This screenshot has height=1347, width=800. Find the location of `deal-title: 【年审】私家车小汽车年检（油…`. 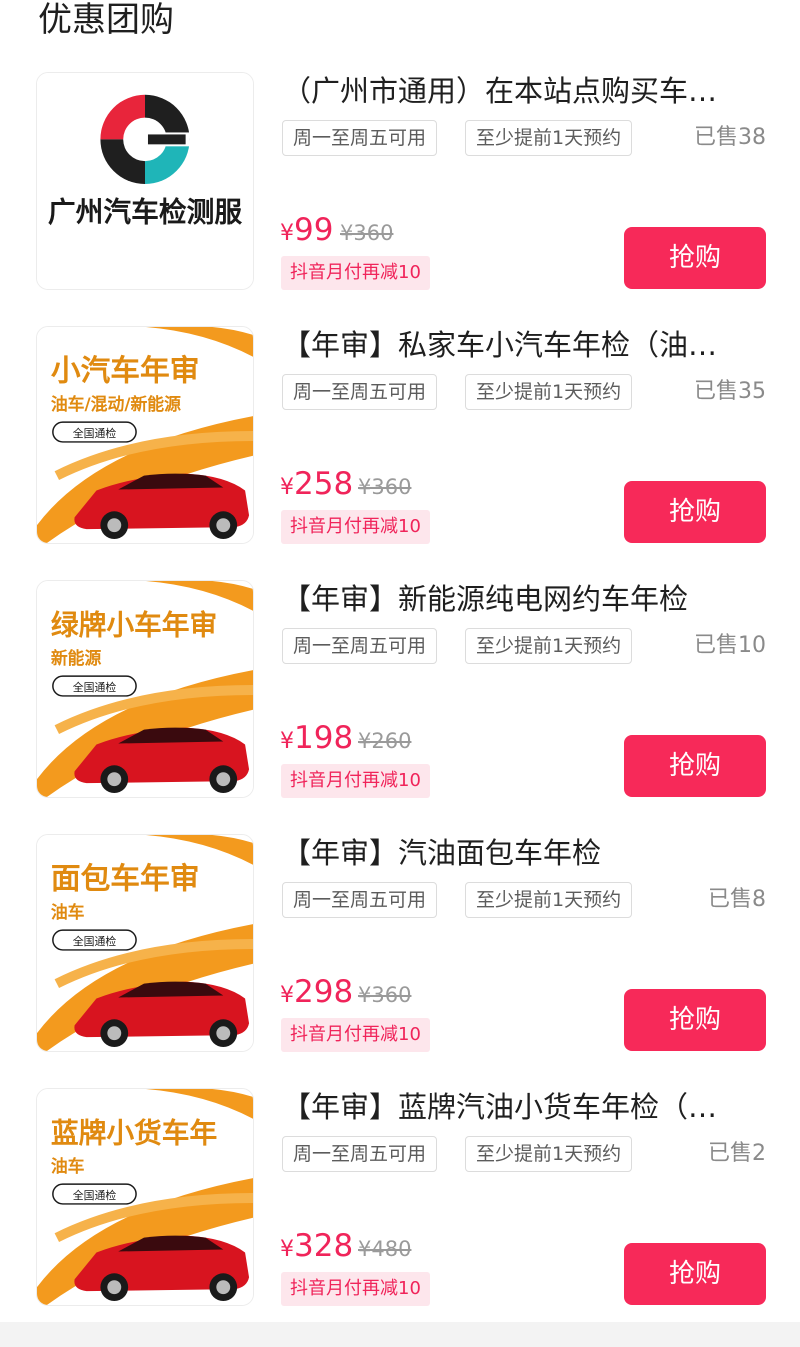

deal-title: 【年审】私家车小汽车年检（油… is located at coordinates (522, 345).